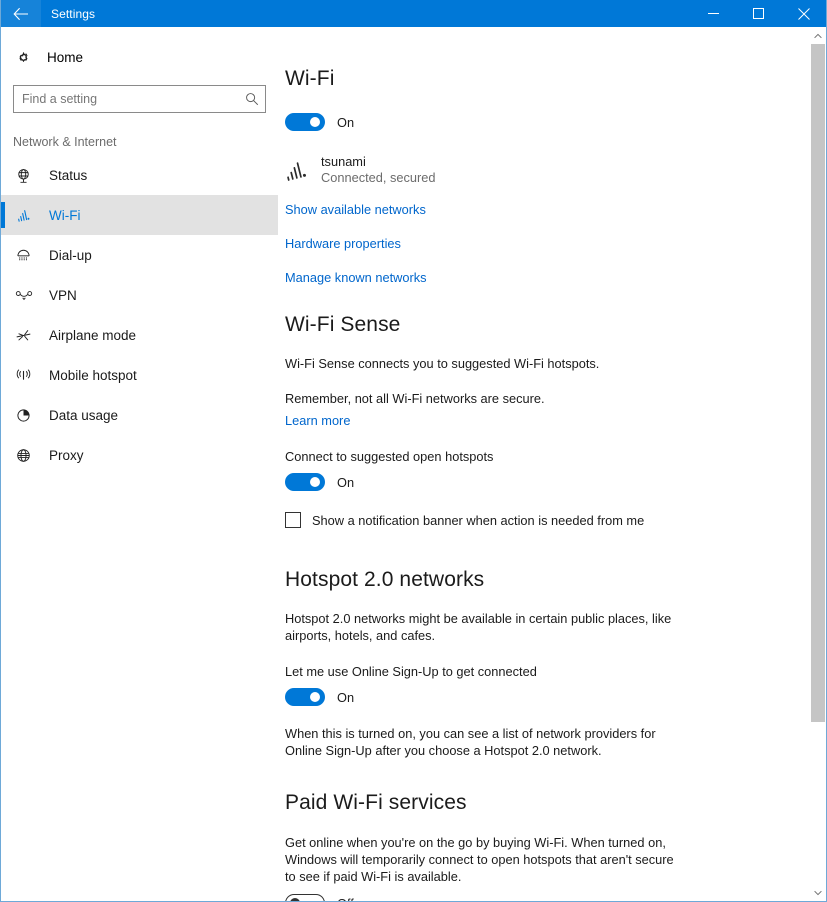  I want to click on pie-chart-icon, so click(29, 415).